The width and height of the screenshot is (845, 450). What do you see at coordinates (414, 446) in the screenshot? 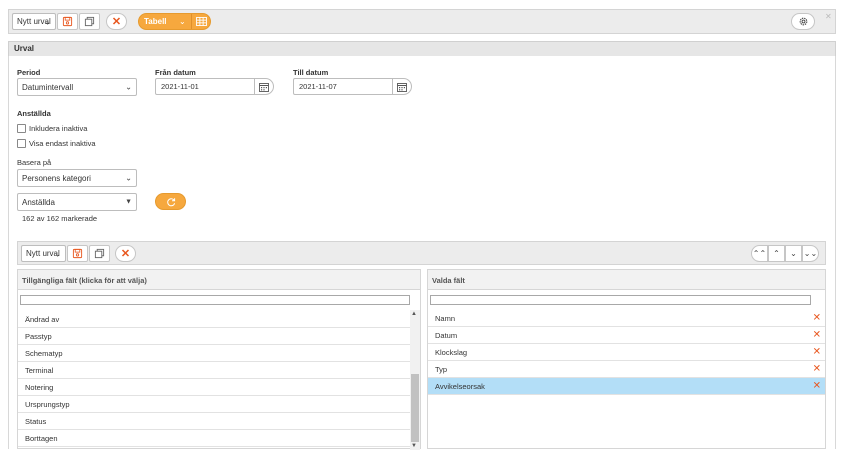
I see `scroll-down-icon: ▼` at bounding box center [414, 446].